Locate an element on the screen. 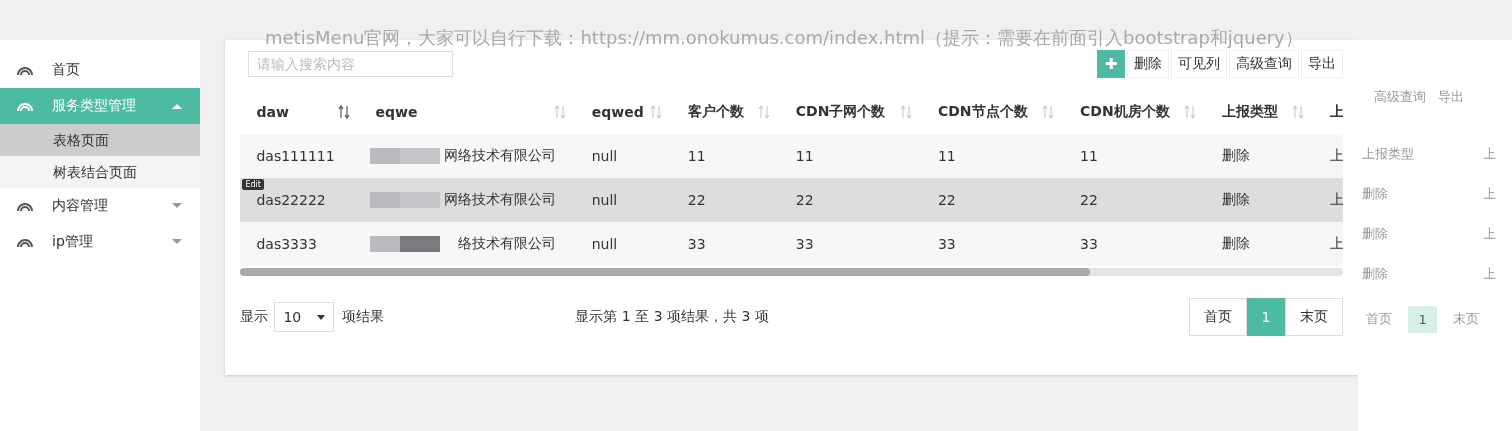 This screenshot has height=431, width=1512. table-cell: 络技术有限公司 is located at coordinates (506, 243).